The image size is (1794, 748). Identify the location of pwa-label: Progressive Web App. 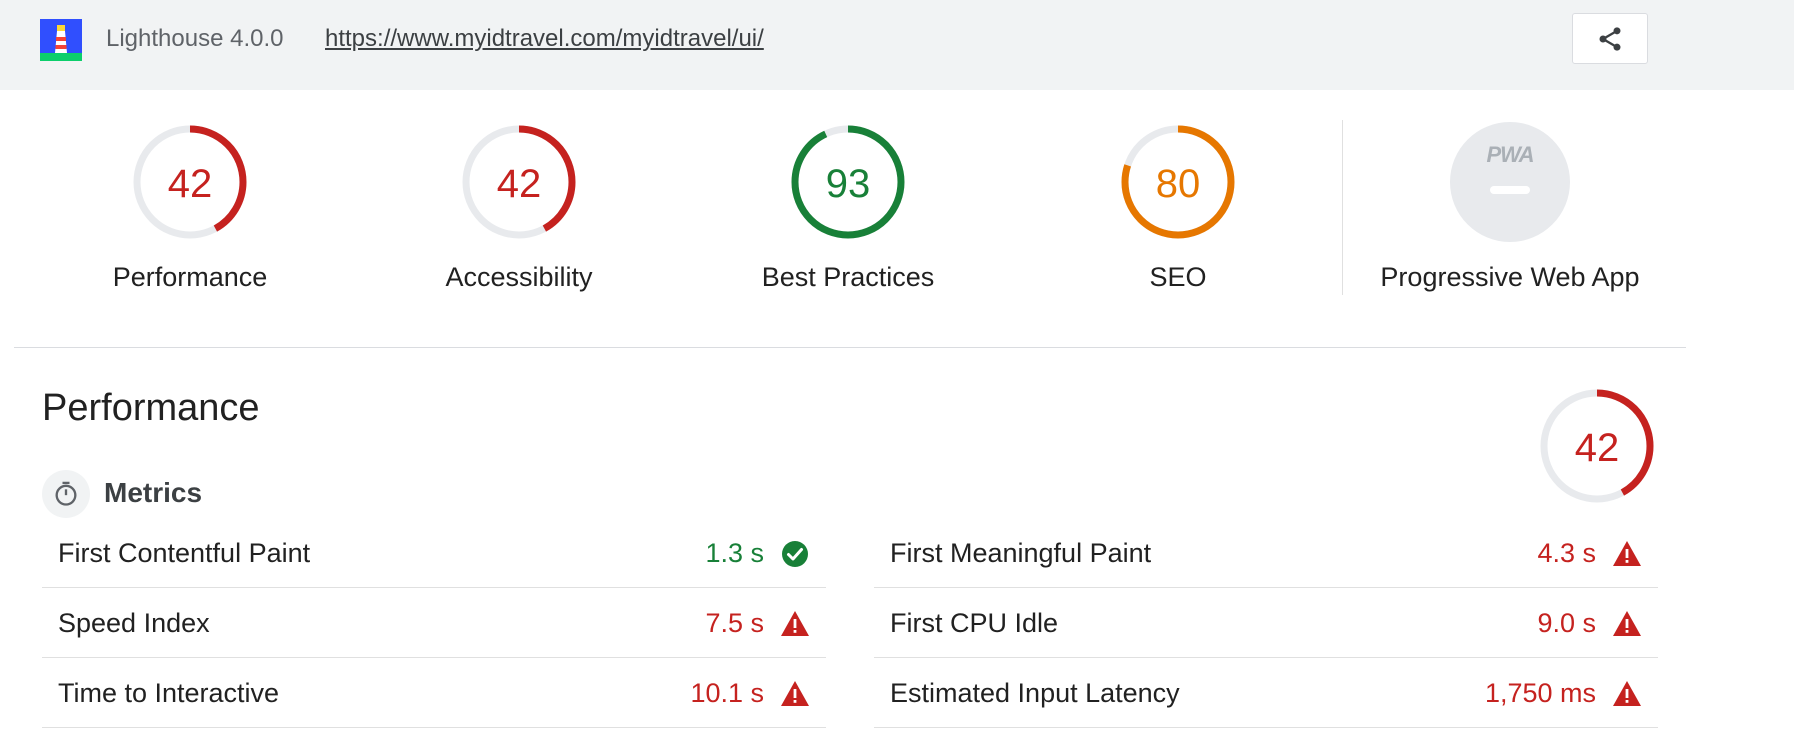
(1510, 277).